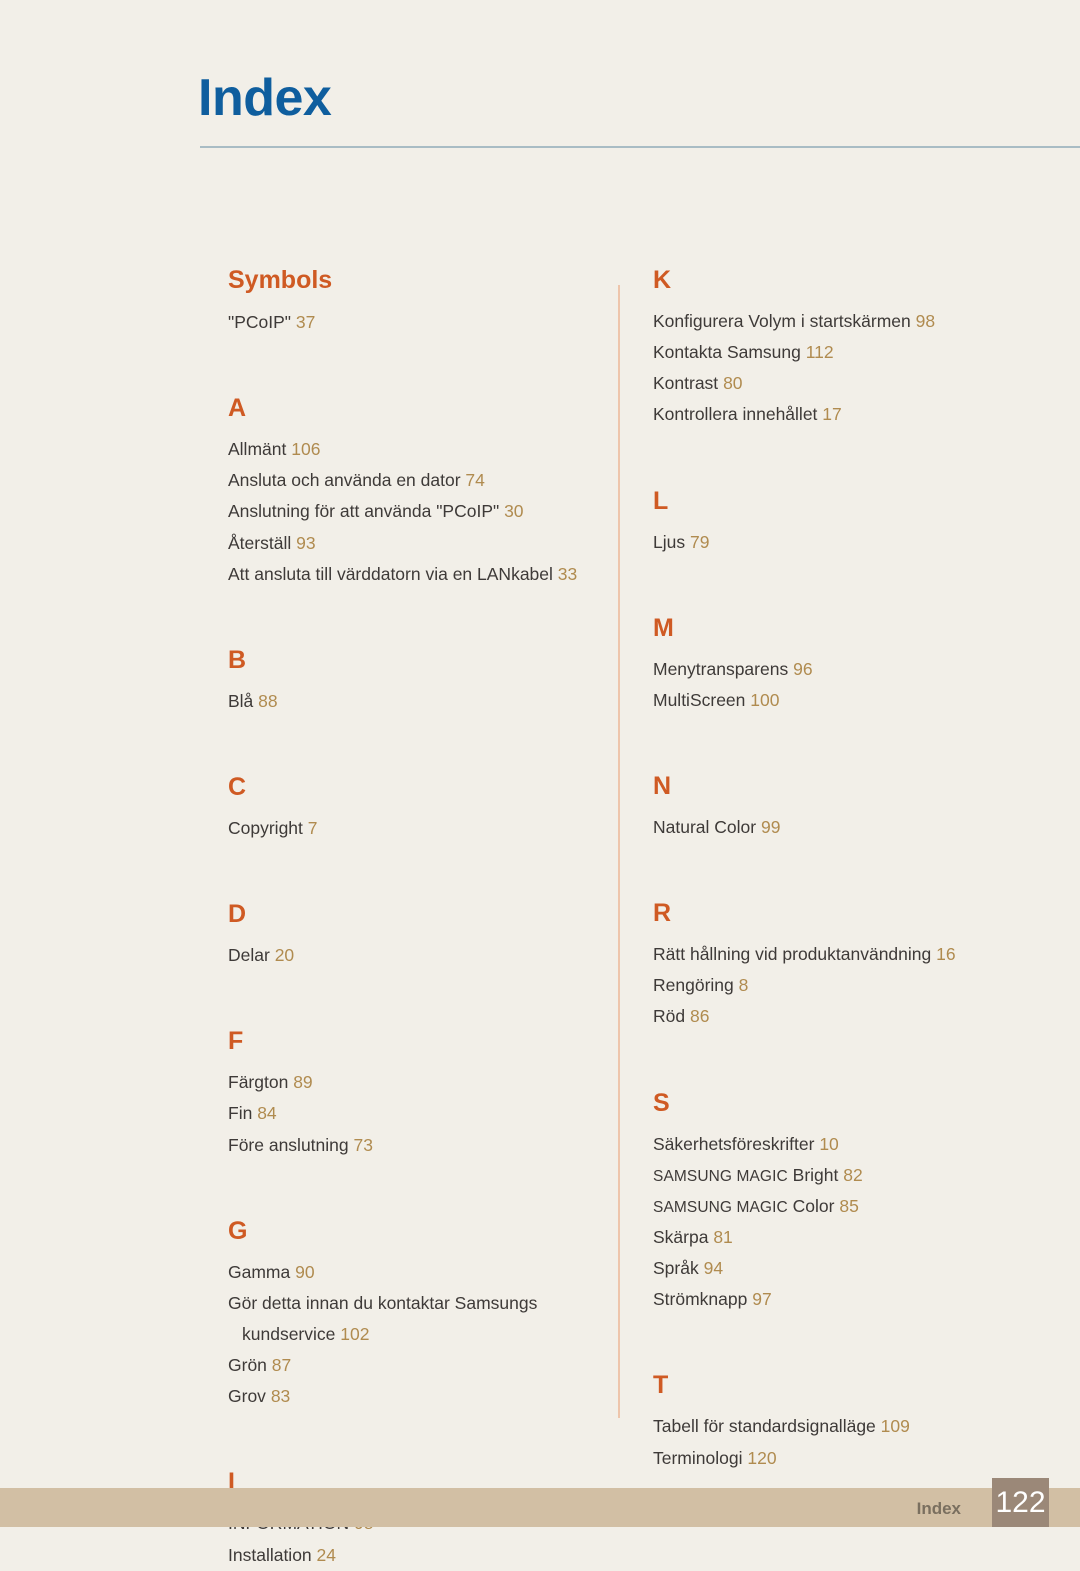 Image resolution: width=1080 pixels, height=1571 pixels. What do you see at coordinates (720, 1176) in the screenshot?
I see `index-entry-brand: SAMSUNG MAGIC` at bounding box center [720, 1176].